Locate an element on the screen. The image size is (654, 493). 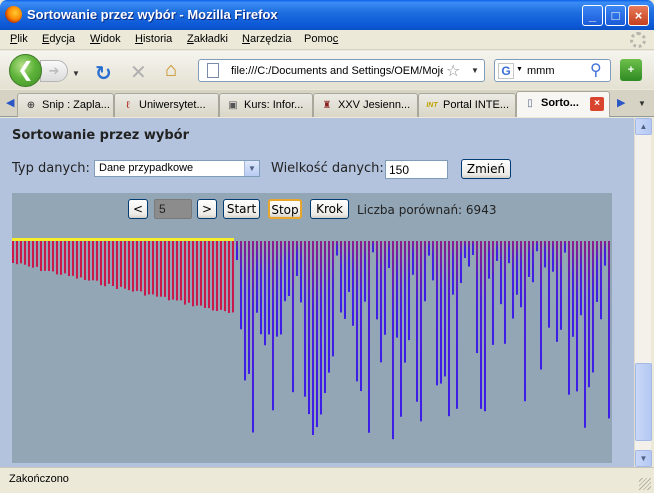
addon-icon: + is located at coordinates (631, 70).